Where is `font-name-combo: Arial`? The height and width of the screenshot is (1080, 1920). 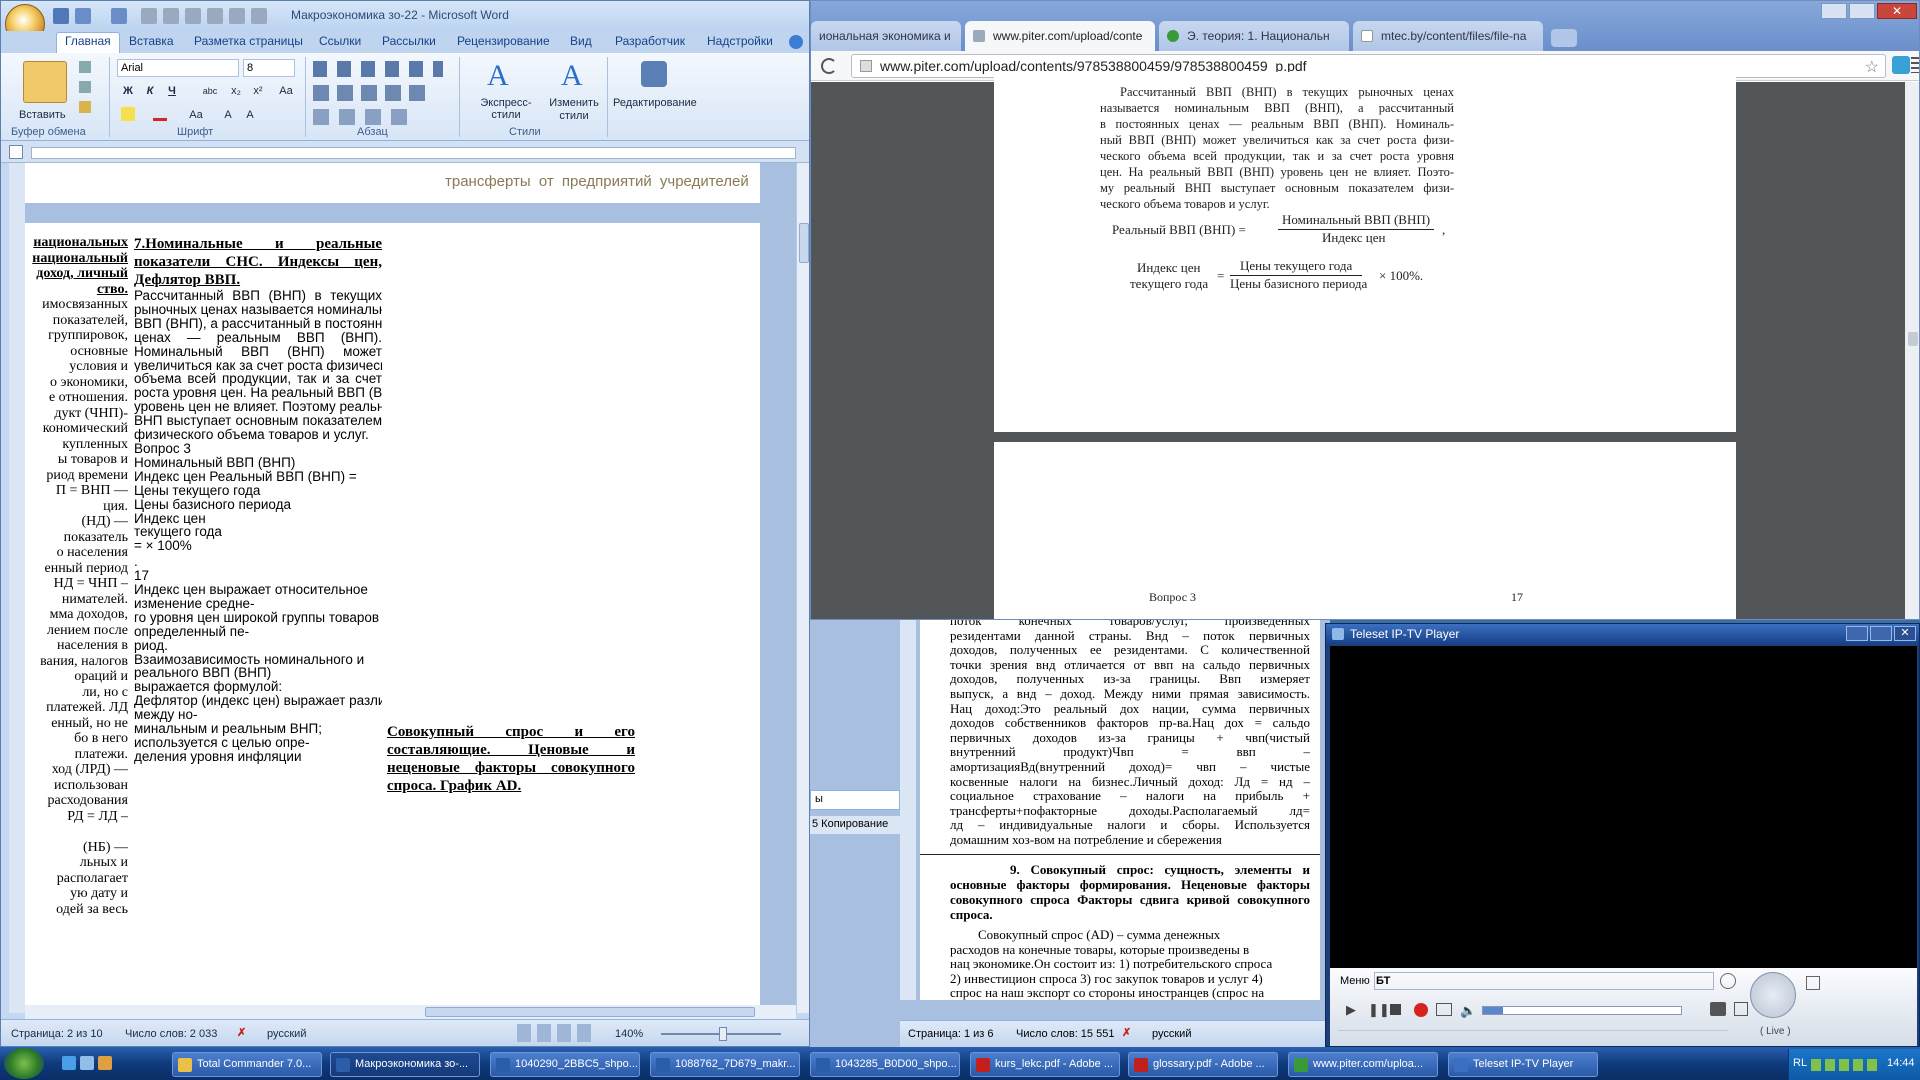
font-name-combo: Arial is located at coordinates (178, 68).